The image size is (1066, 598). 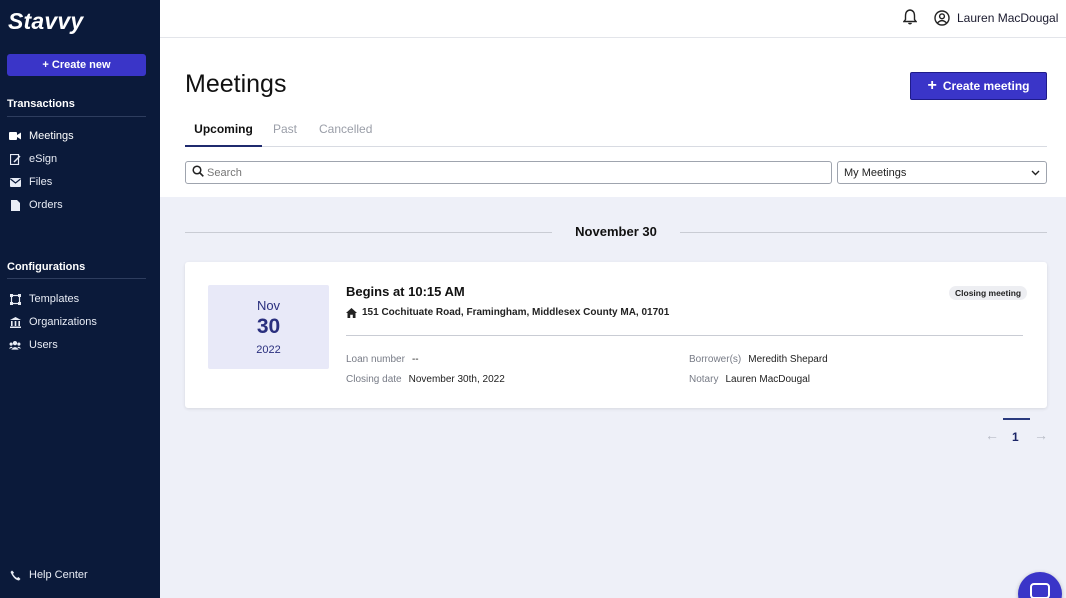 I want to click on page-title: Meetings, so click(x=236, y=84).